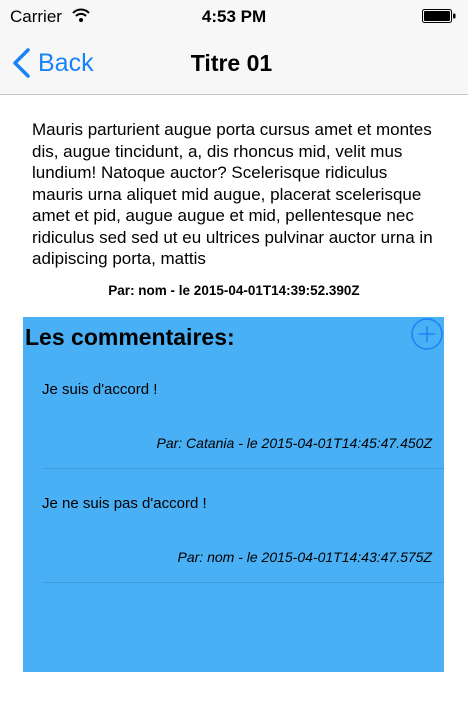 Image resolution: width=468 pixels, height=701 pixels. What do you see at coordinates (124, 503) in the screenshot?
I see `comment-text: Je ne suis pas d'accord !` at bounding box center [124, 503].